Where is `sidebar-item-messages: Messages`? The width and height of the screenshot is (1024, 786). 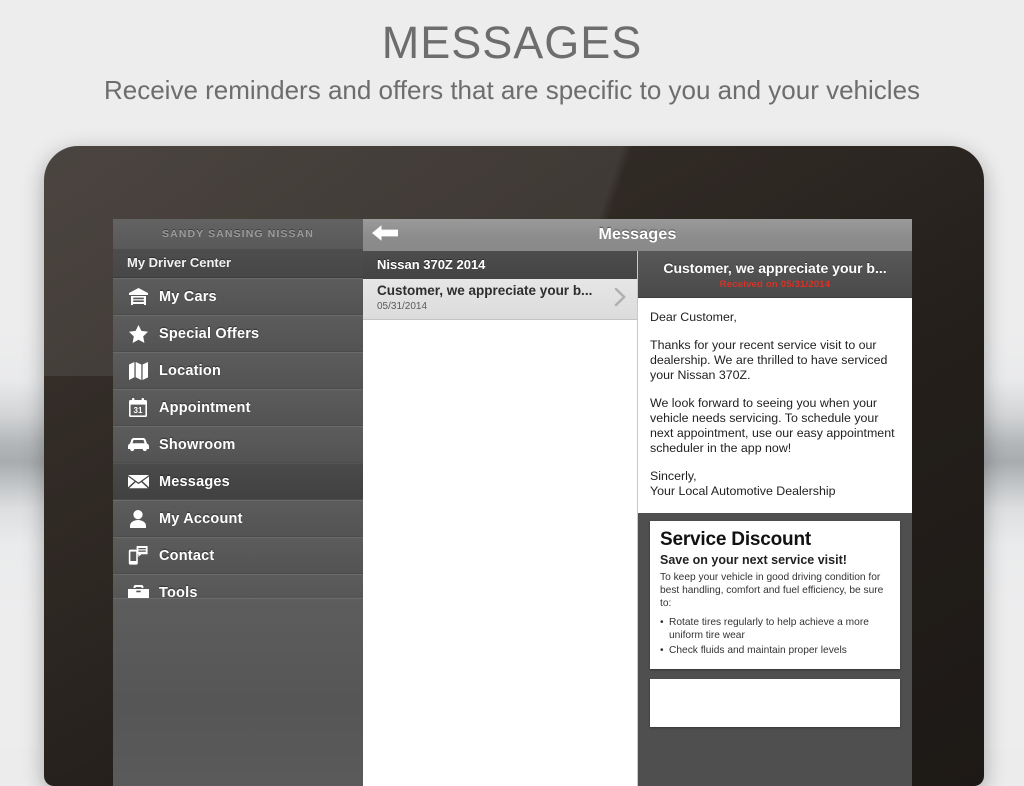 sidebar-item-messages: Messages is located at coordinates (238, 481).